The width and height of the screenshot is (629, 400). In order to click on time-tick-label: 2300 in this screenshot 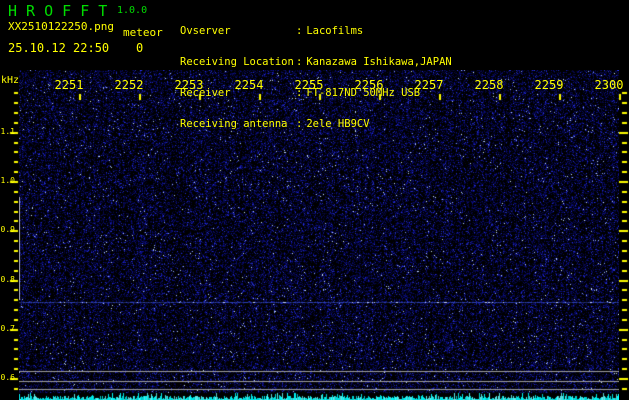, I will do `click(609, 85)`.